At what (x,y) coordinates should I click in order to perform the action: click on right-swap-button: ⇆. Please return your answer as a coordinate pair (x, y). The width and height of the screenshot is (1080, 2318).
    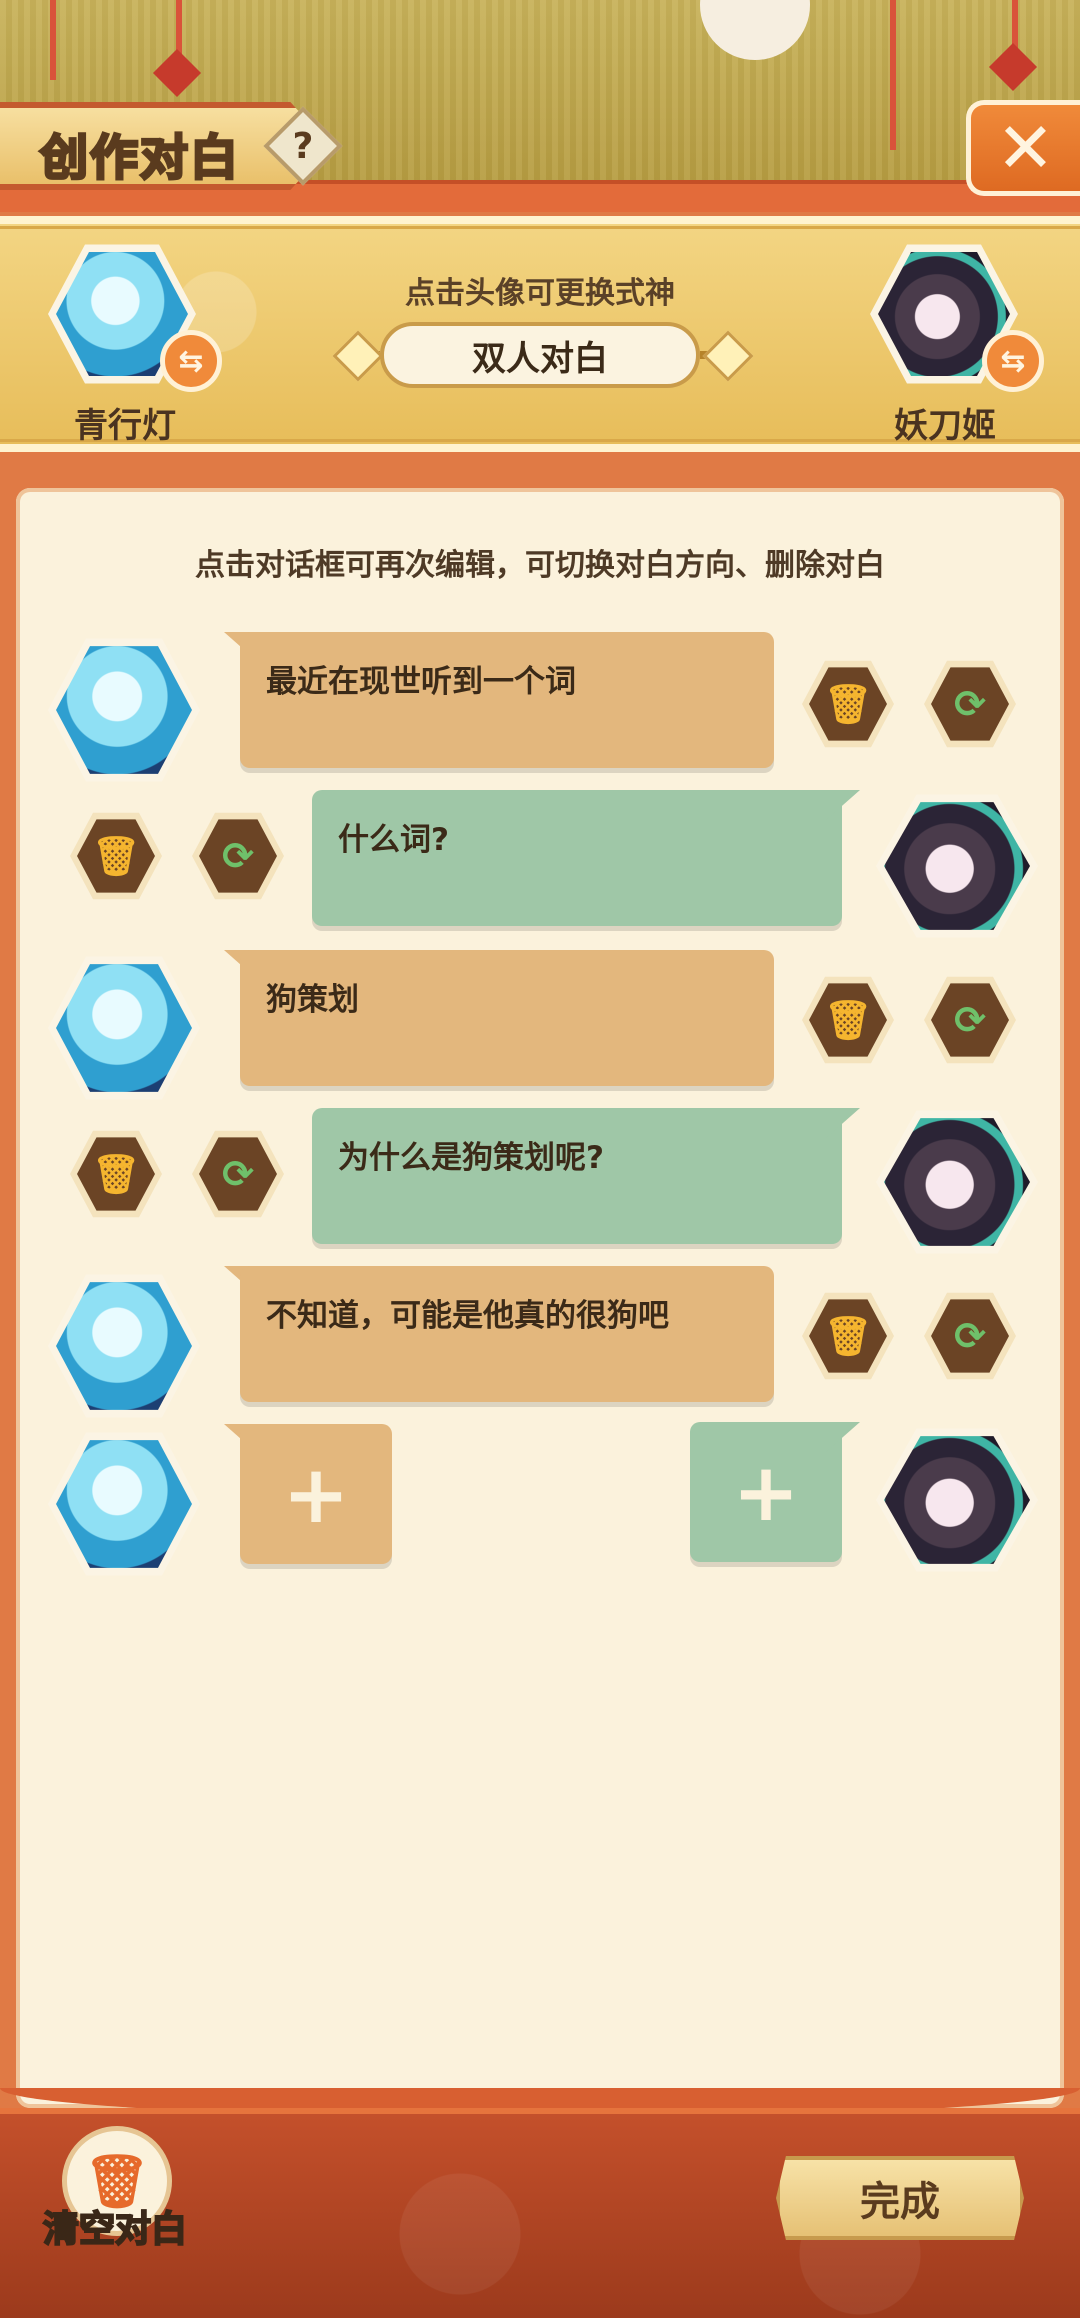
    Looking at the image, I should click on (1013, 361).